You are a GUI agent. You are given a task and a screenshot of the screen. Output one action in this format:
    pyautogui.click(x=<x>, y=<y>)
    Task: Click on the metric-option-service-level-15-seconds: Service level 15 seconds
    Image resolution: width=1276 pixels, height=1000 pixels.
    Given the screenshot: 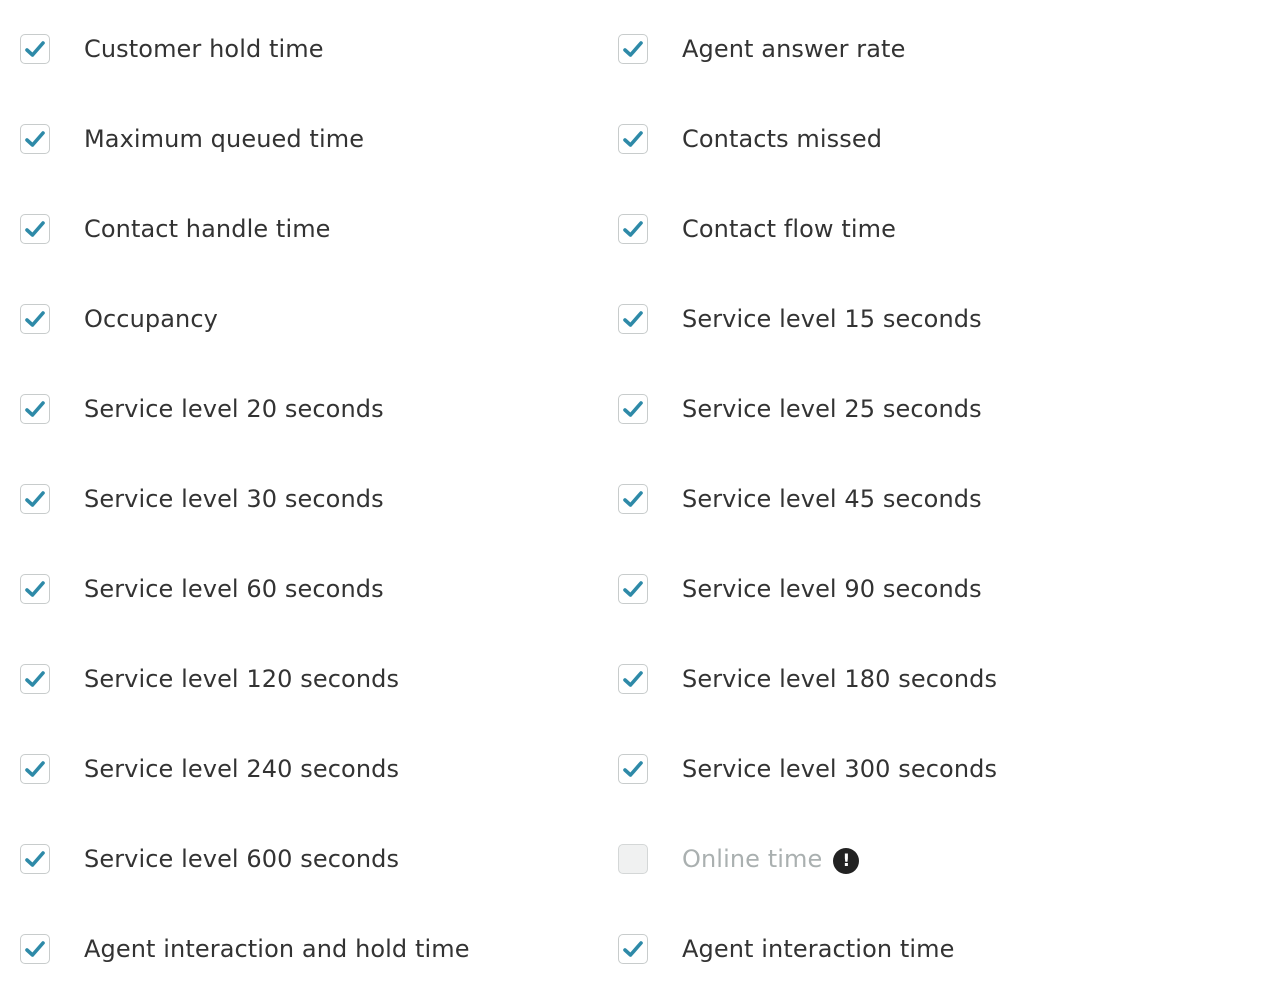 What is the action you would take?
    pyautogui.click(x=800, y=319)
    